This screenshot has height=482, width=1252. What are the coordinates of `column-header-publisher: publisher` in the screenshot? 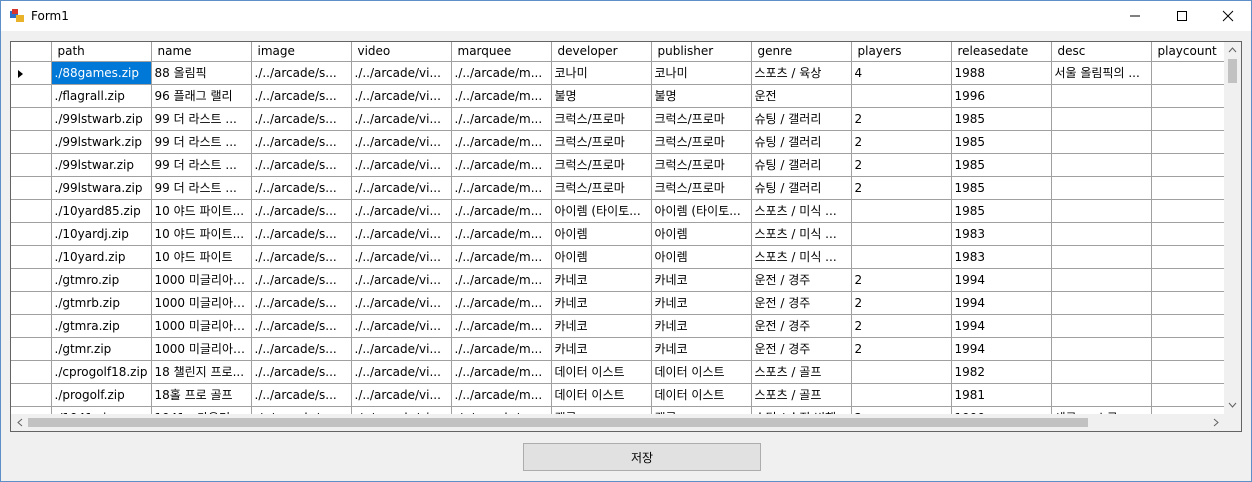 It's located at (701, 52).